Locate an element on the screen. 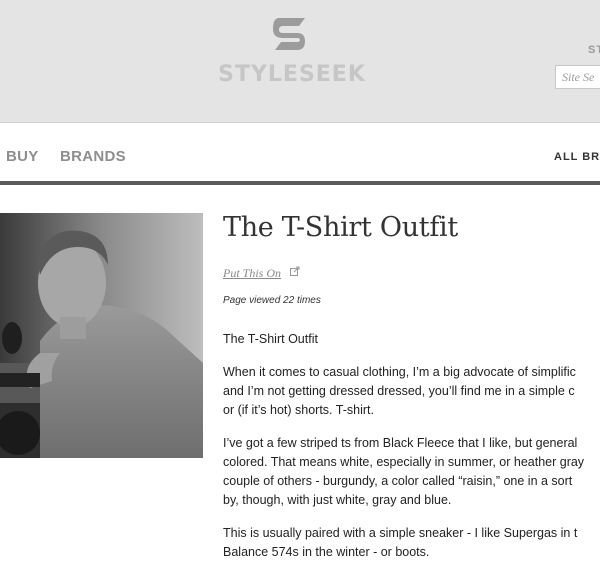  photo-man-on-motorcycle-icon is located at coordinates (101, 335).